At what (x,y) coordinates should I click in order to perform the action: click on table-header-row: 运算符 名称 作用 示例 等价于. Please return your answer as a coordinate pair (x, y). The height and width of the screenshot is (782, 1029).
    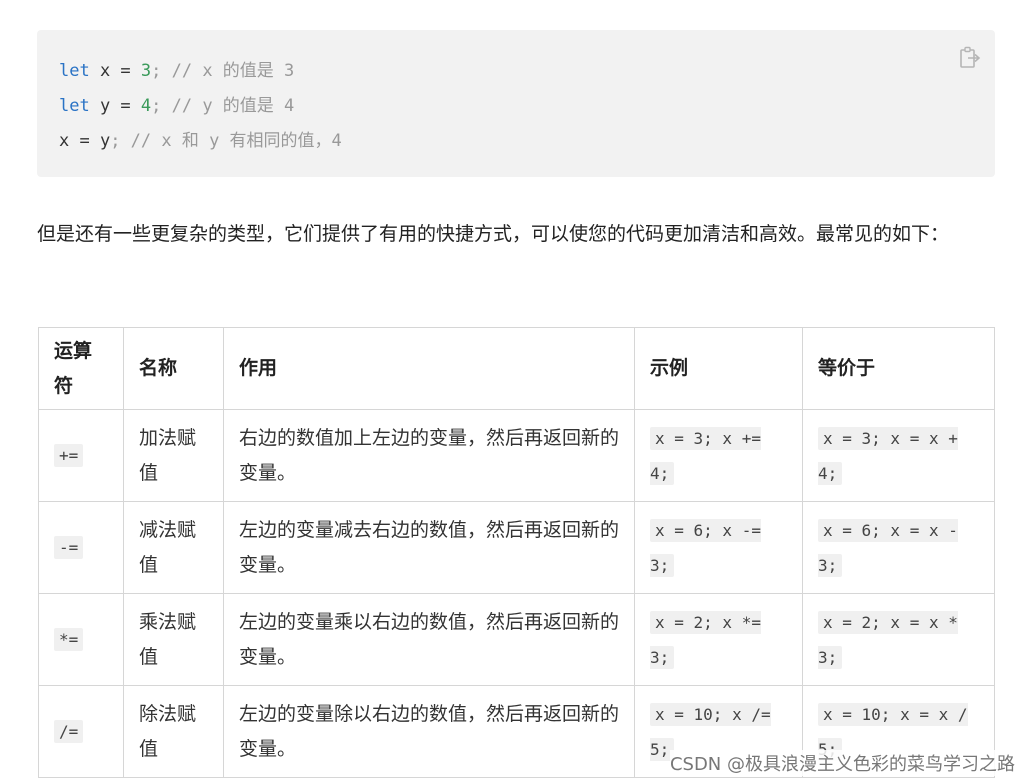
    Looking at the image, I should click on (516, 368).